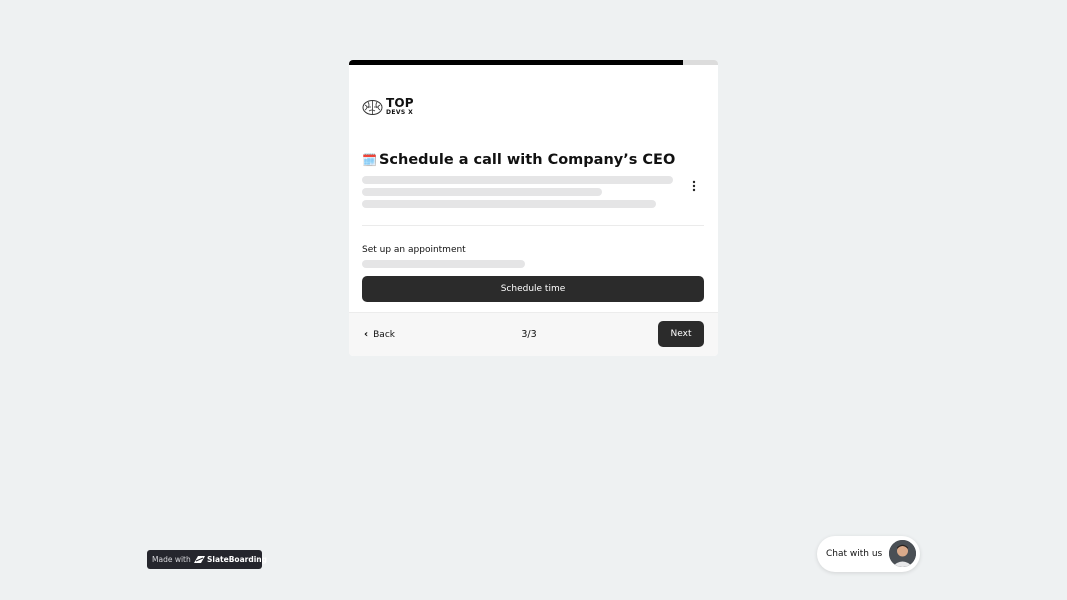 This screenshot has width=1067, height=600. Describe the element at coordinates (384, 335) in the screenshot. I see `back-label: Back` at that location.